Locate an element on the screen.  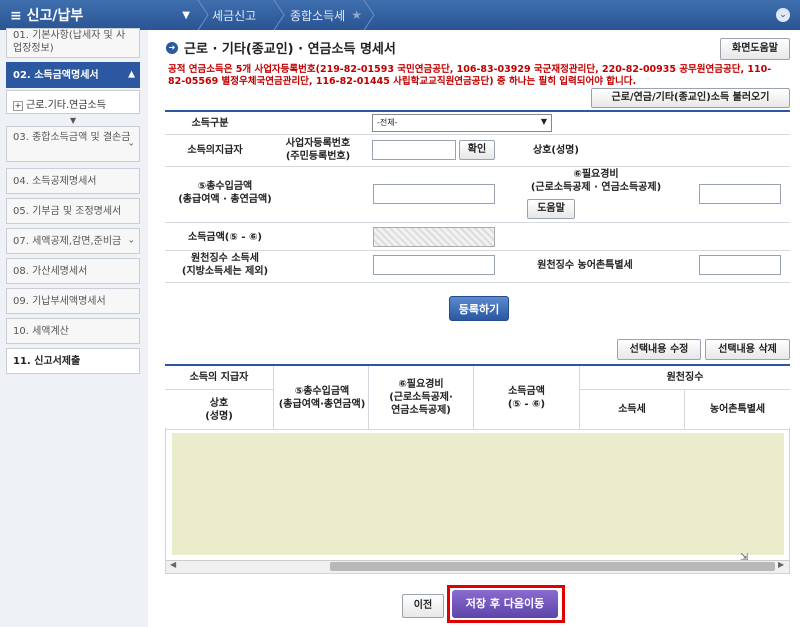
sidebar-step-09: 09. 기납부세액명세서 is located at coordinates (73, 301).